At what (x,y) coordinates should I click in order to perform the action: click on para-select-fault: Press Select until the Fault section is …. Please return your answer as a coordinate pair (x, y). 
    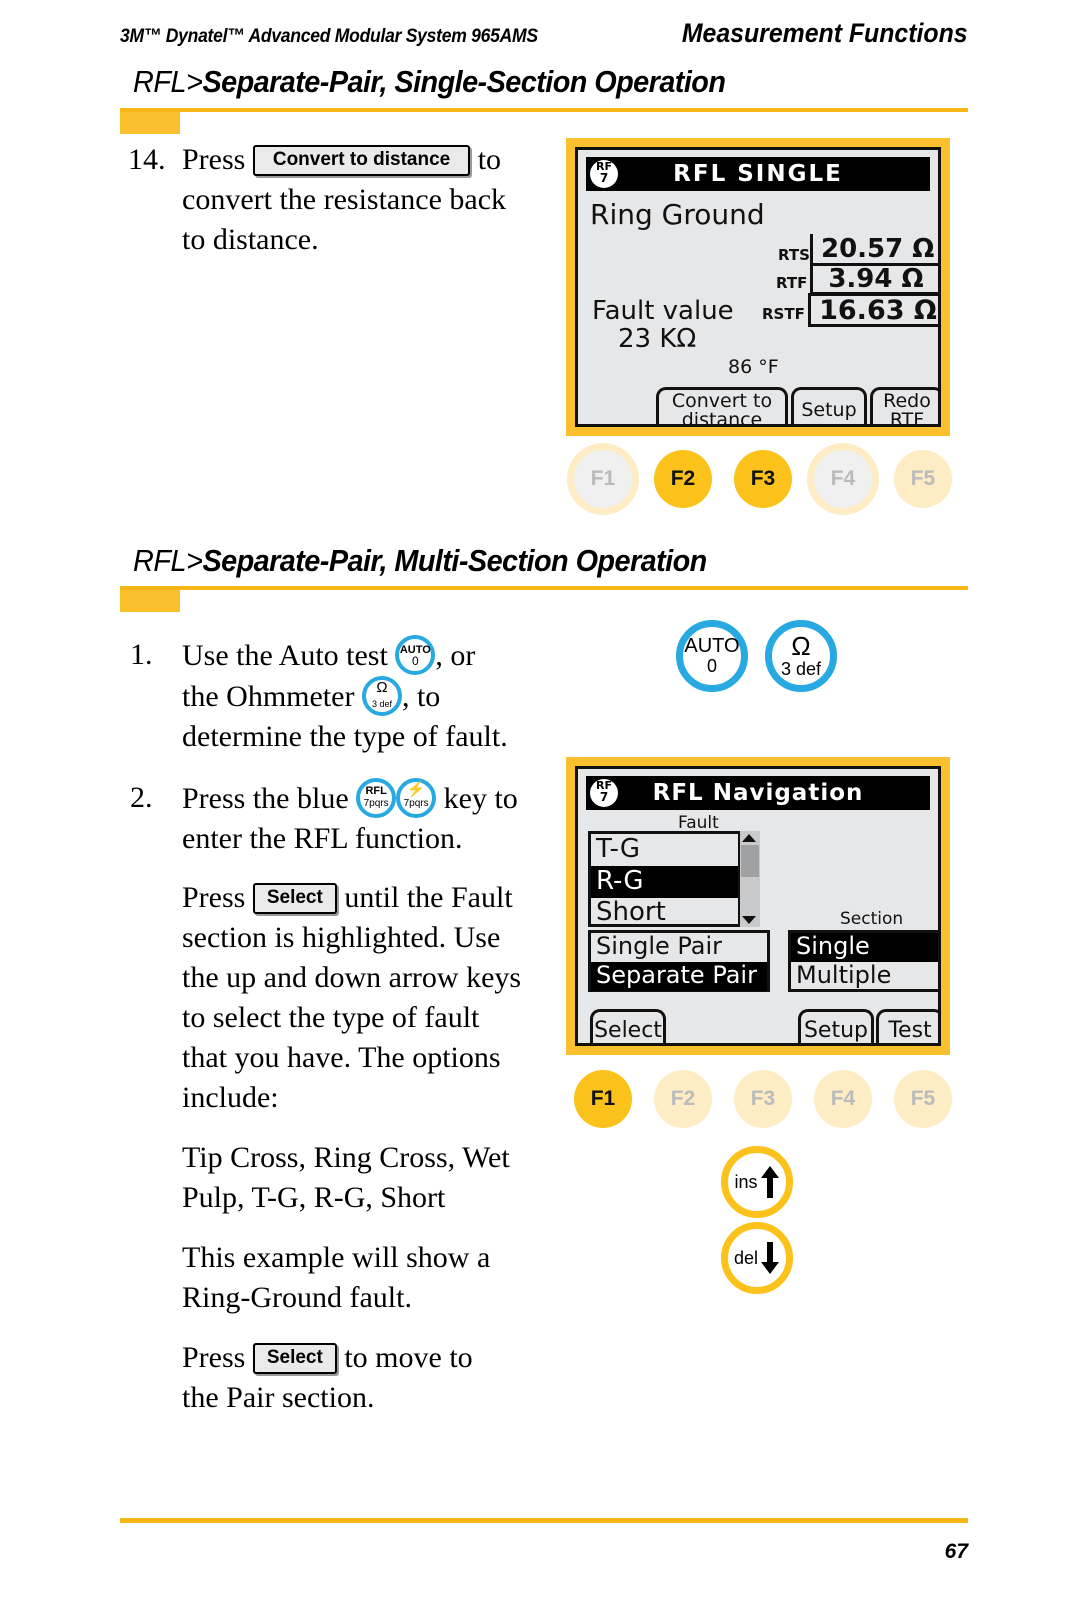
    Looking at the image, I should click on (382, 998).